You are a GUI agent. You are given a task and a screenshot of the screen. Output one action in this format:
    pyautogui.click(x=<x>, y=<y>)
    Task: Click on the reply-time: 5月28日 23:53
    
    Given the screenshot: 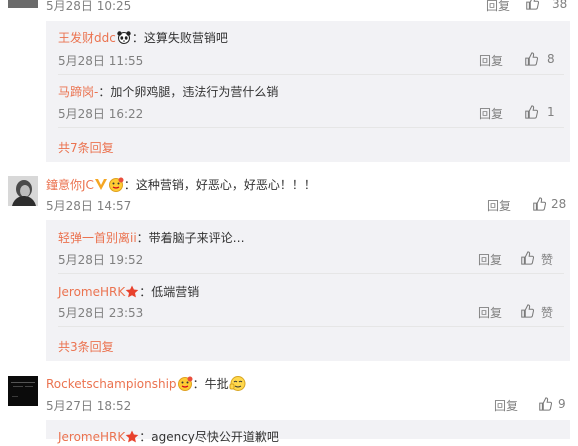 What is the action you would take?
    pyautogui.click(x=101, y=313)
    